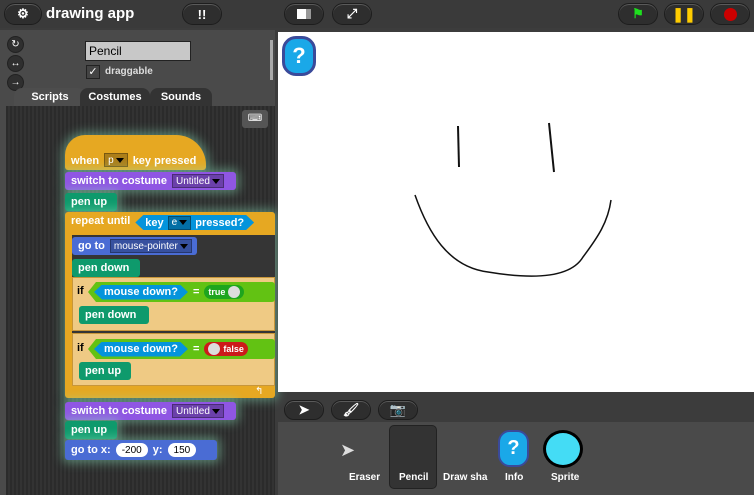 The width and height of the screenshot is (754, 495). What do you see at coordinates (182, 450) in the screenshot?
I see `y-input: 150` at bounding box center [182, 450].